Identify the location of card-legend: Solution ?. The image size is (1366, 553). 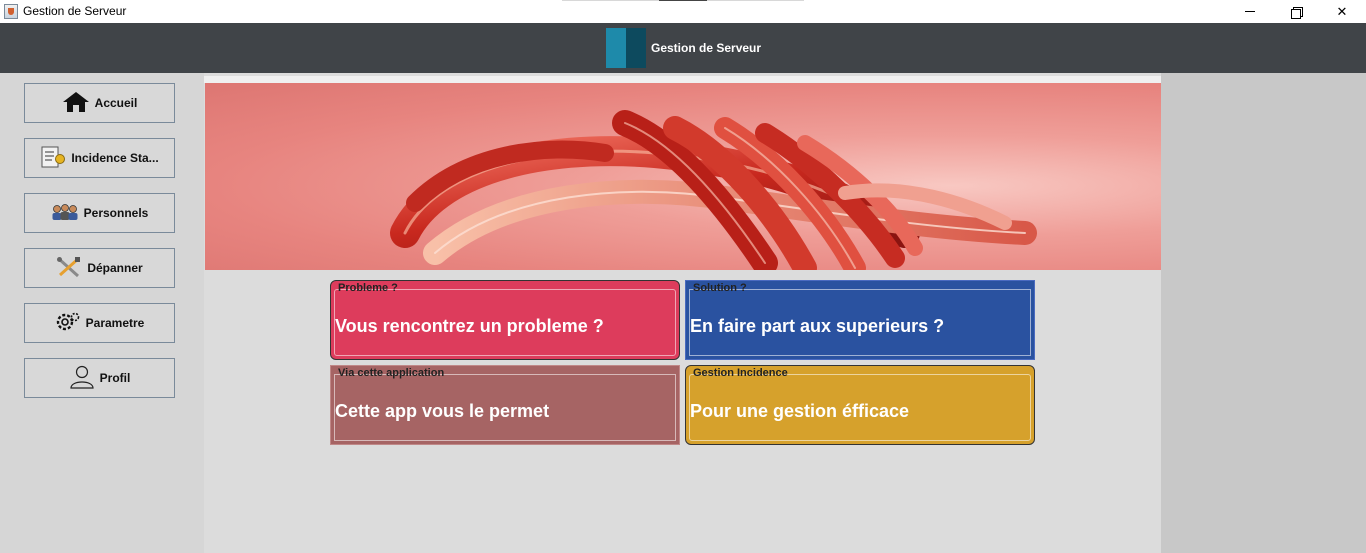
(720, 288).